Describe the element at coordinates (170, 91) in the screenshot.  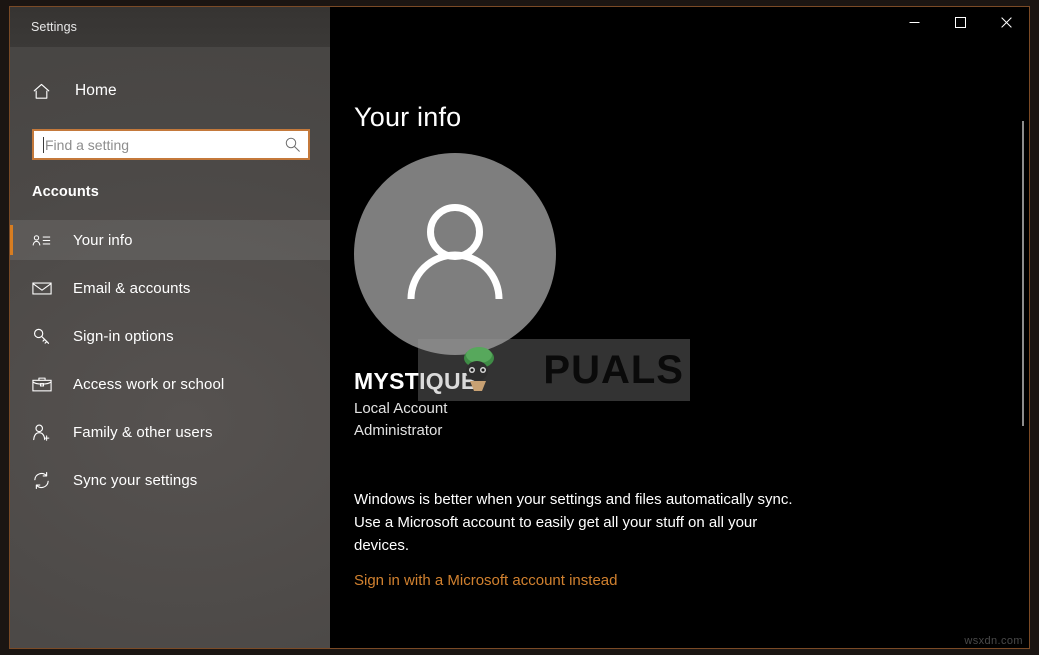
I see `sidebar-item-home: Home` at that location.